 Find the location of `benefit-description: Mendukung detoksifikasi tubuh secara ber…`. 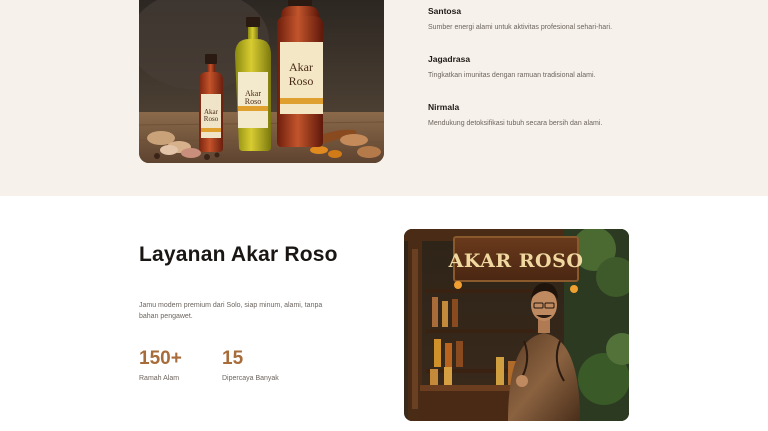

benefit-description: Mendukung detoksifikasi tubuh secara ber… is located at coordinates (515, 123).